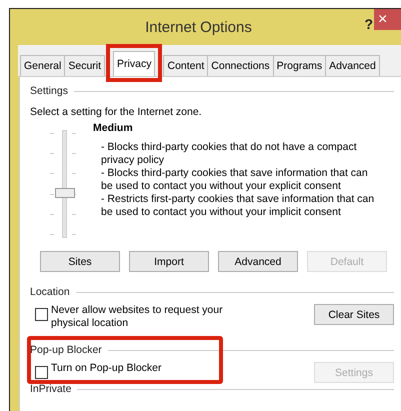 This screenshot has width=401, height=411. What do you see at coordinates (229, 154) in the screenshot?
I see `description-text: - Blocks third-party cookies that do not have a compact privacy policy` at bounding box center [229, 154].